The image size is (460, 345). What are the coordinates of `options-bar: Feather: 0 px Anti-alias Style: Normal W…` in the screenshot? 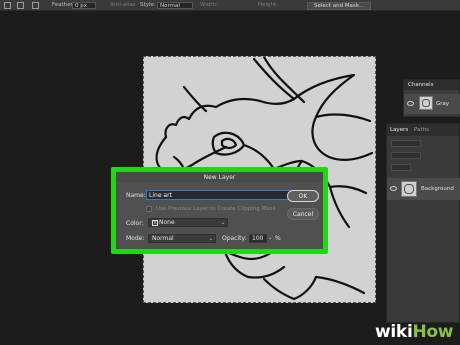 It's located at (230, 5).